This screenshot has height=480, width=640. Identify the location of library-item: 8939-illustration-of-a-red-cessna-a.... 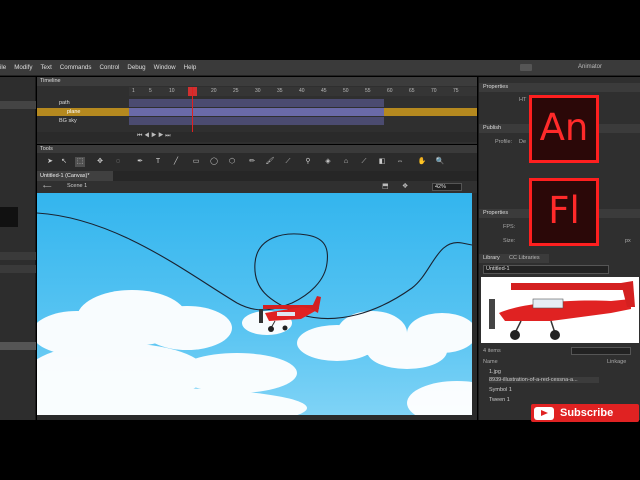
(544, 380).